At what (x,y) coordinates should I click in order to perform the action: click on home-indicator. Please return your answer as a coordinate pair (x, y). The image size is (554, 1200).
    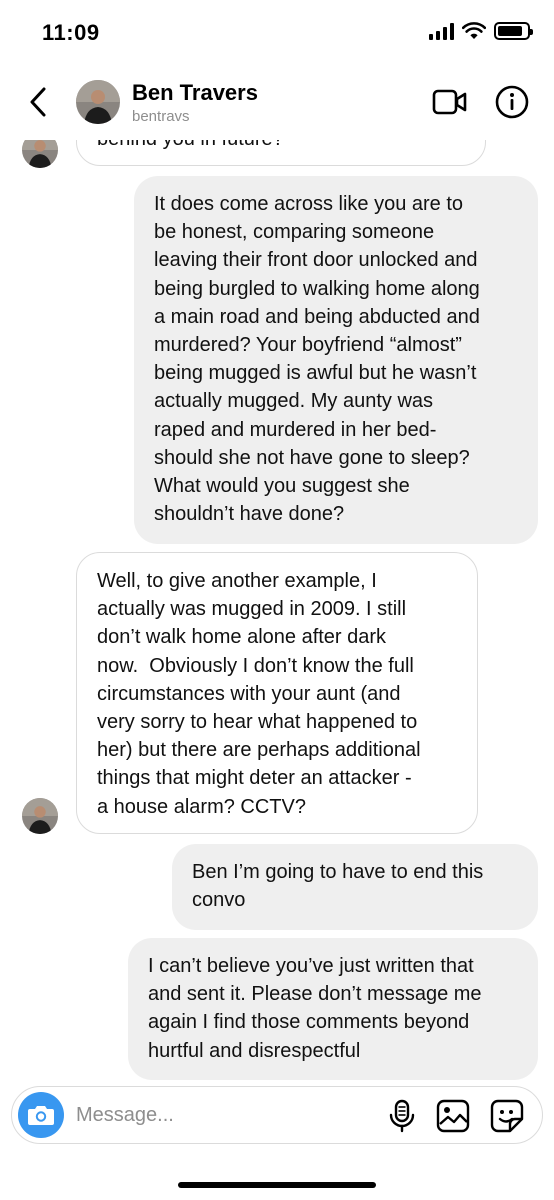
    Looking at the image, I should click on (277, 1185).